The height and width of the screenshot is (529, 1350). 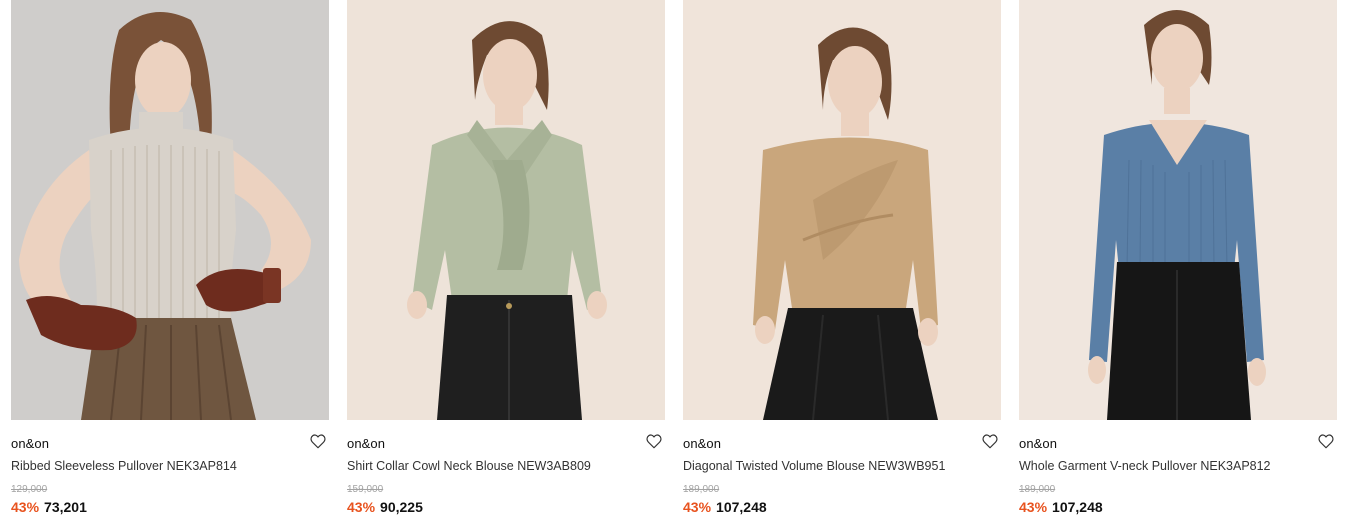 What do you see at coordinates (29, 489) in the screenshot?
I see `original-price: 129,000` at bounding box center [29, 489].